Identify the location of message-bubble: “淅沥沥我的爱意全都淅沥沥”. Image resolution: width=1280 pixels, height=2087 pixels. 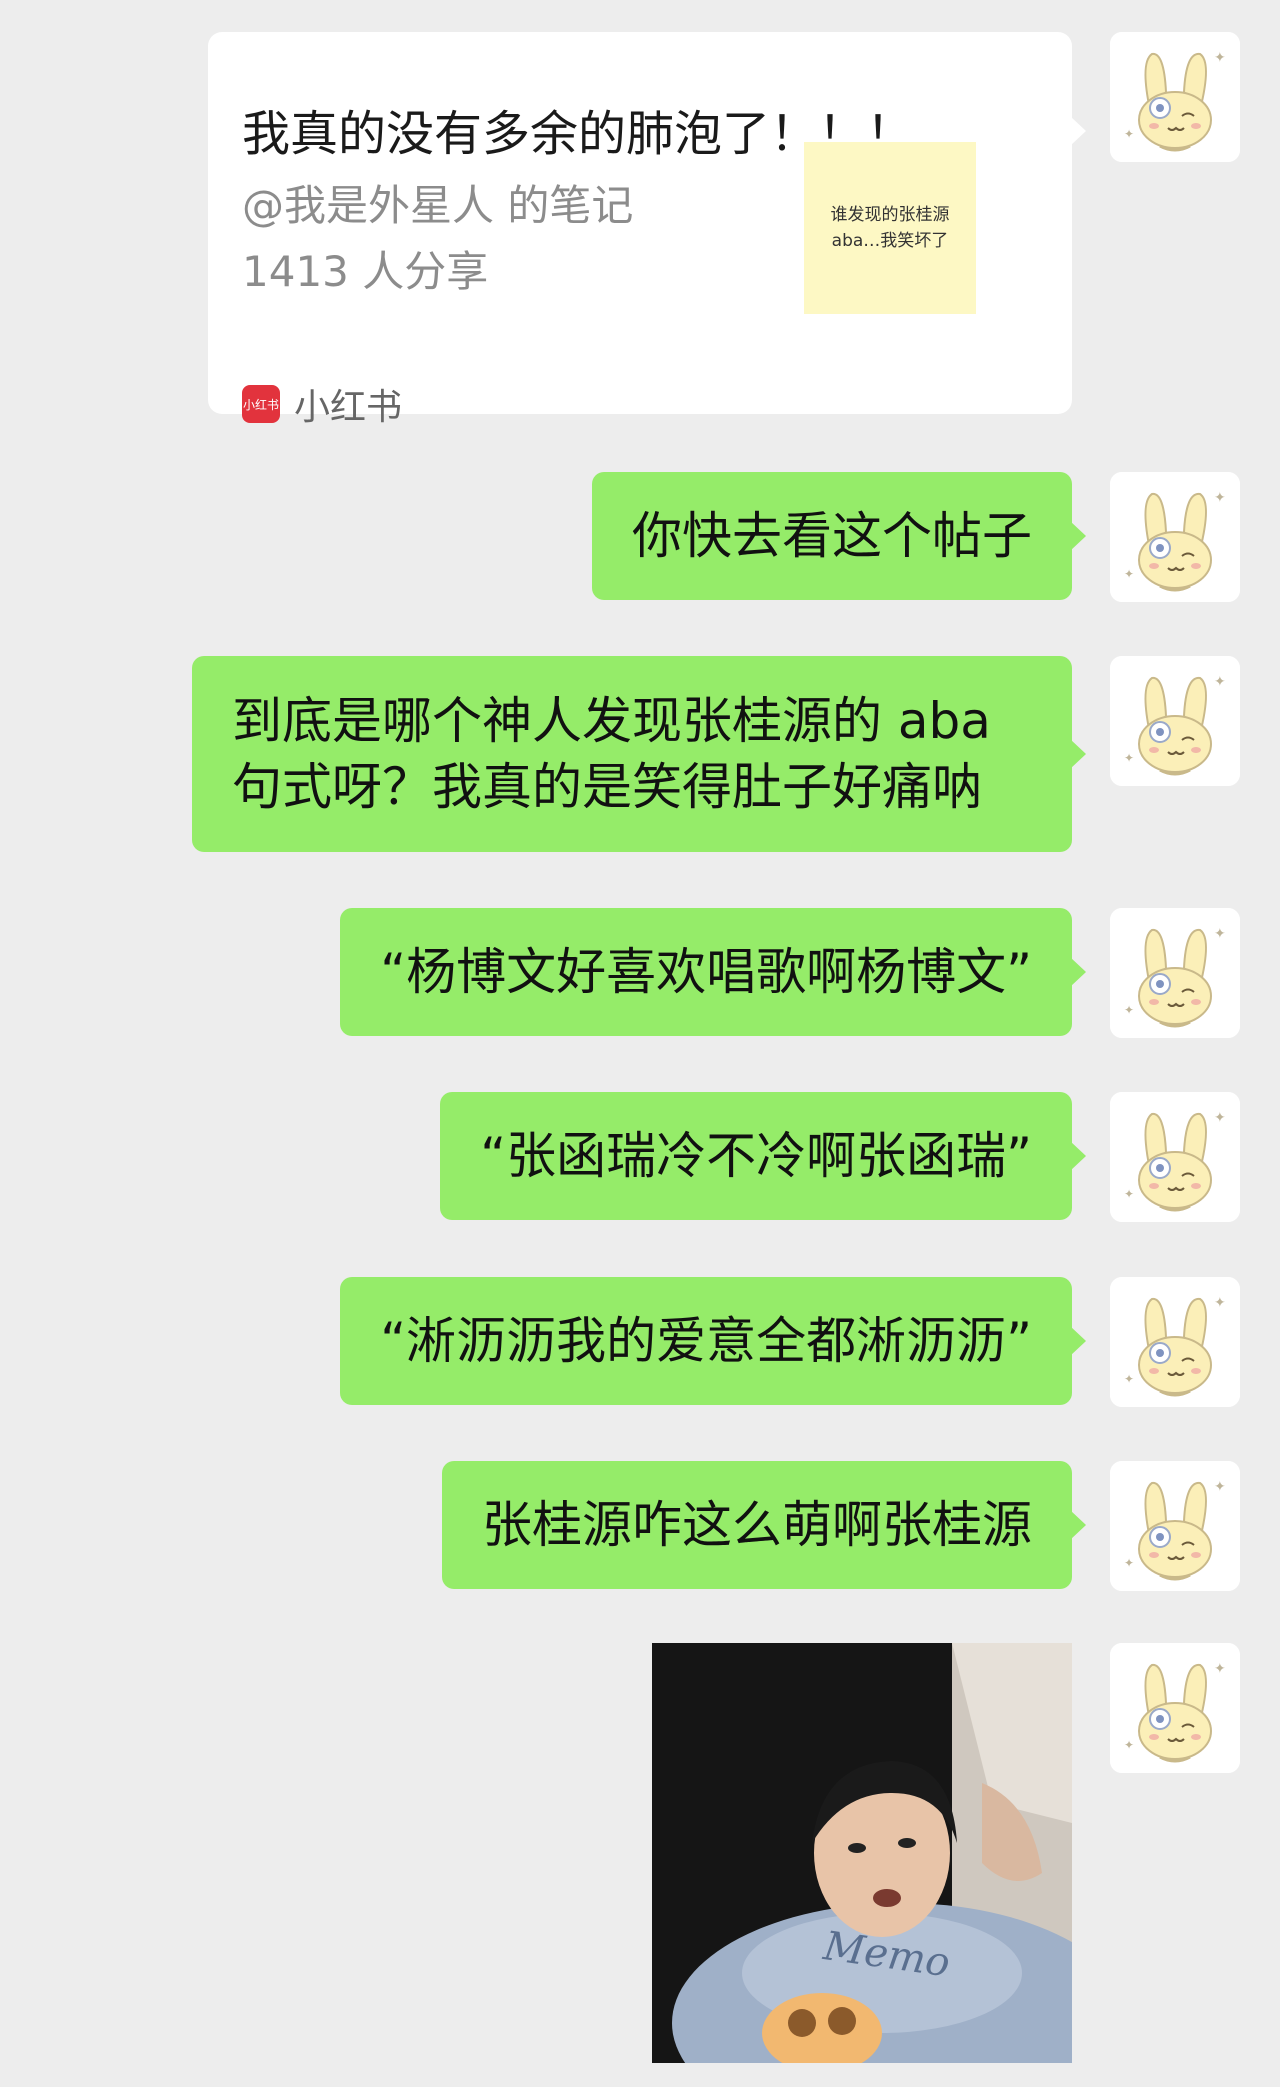
(713, 1341).